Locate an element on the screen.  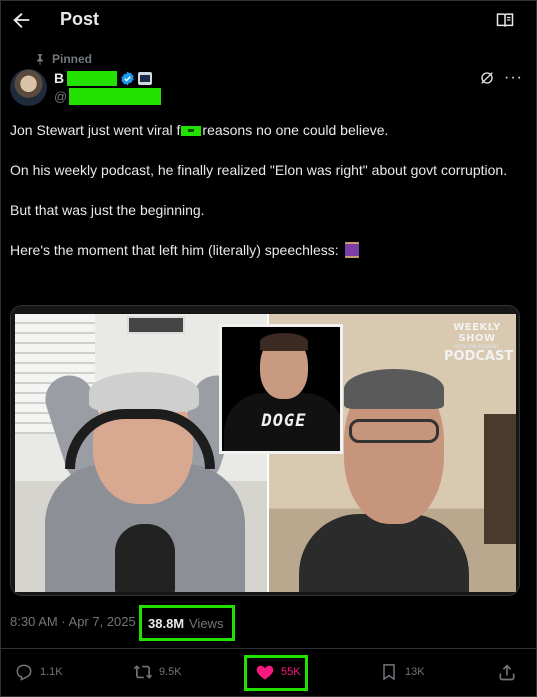
inset-photo: DOGE is located at coordinates (281, 389).